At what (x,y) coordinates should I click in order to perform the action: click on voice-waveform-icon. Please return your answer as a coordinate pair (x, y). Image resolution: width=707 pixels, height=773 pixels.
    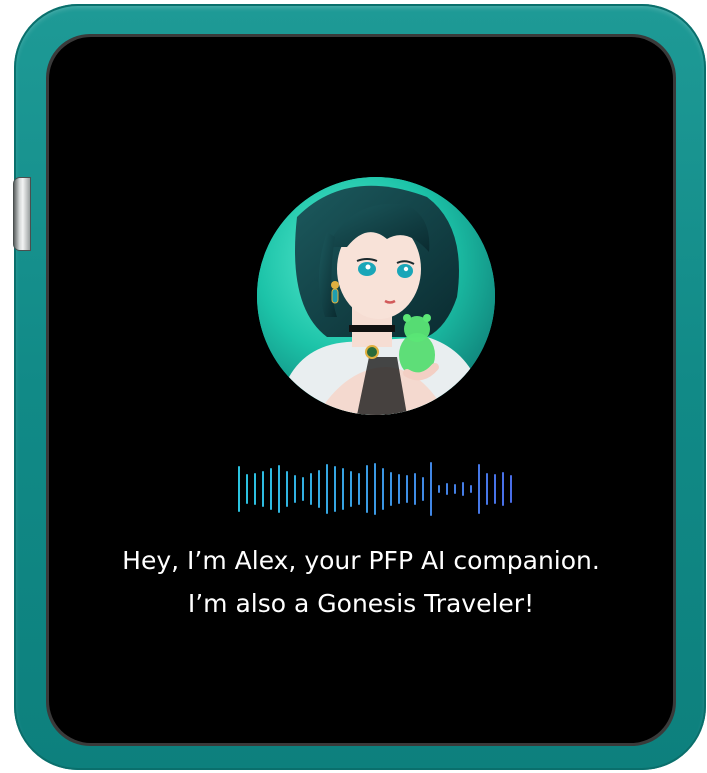
    Looking at the image, I should click on (375, 489).